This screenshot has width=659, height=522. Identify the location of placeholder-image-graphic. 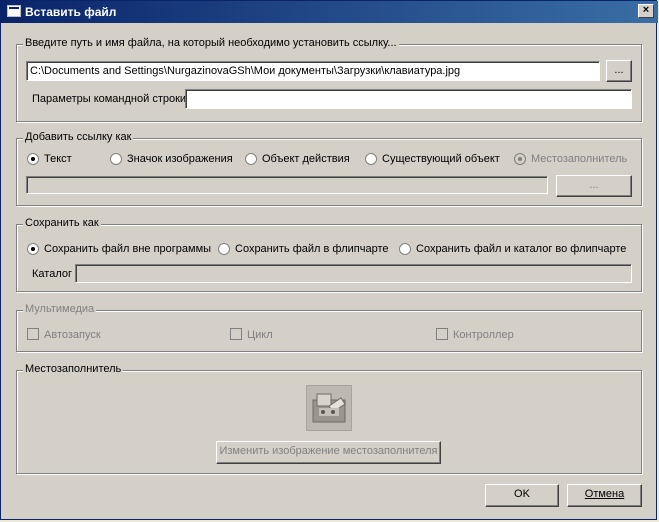
(329, 408).